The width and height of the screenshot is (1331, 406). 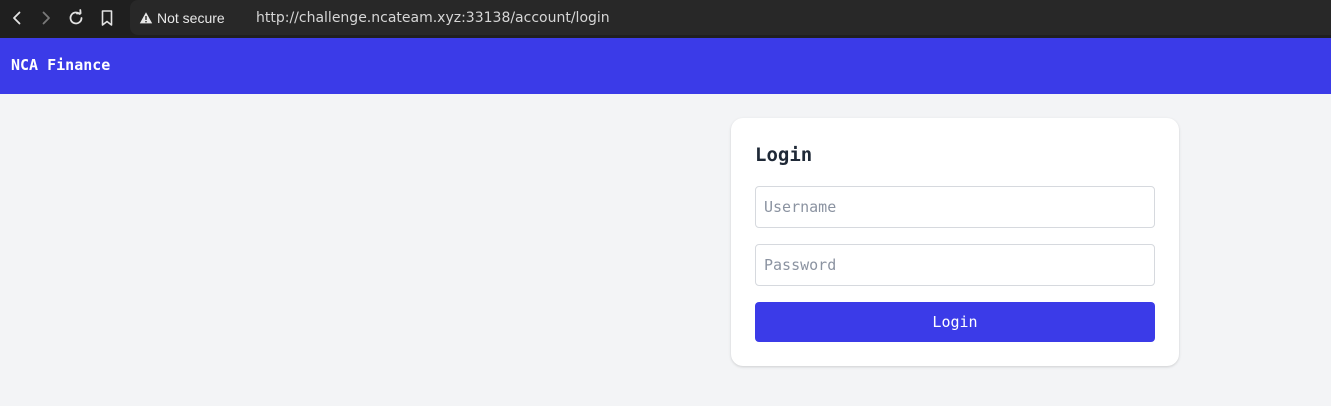 I want to click on brand-logo: NCA Finance, so click(x=60, y=65).